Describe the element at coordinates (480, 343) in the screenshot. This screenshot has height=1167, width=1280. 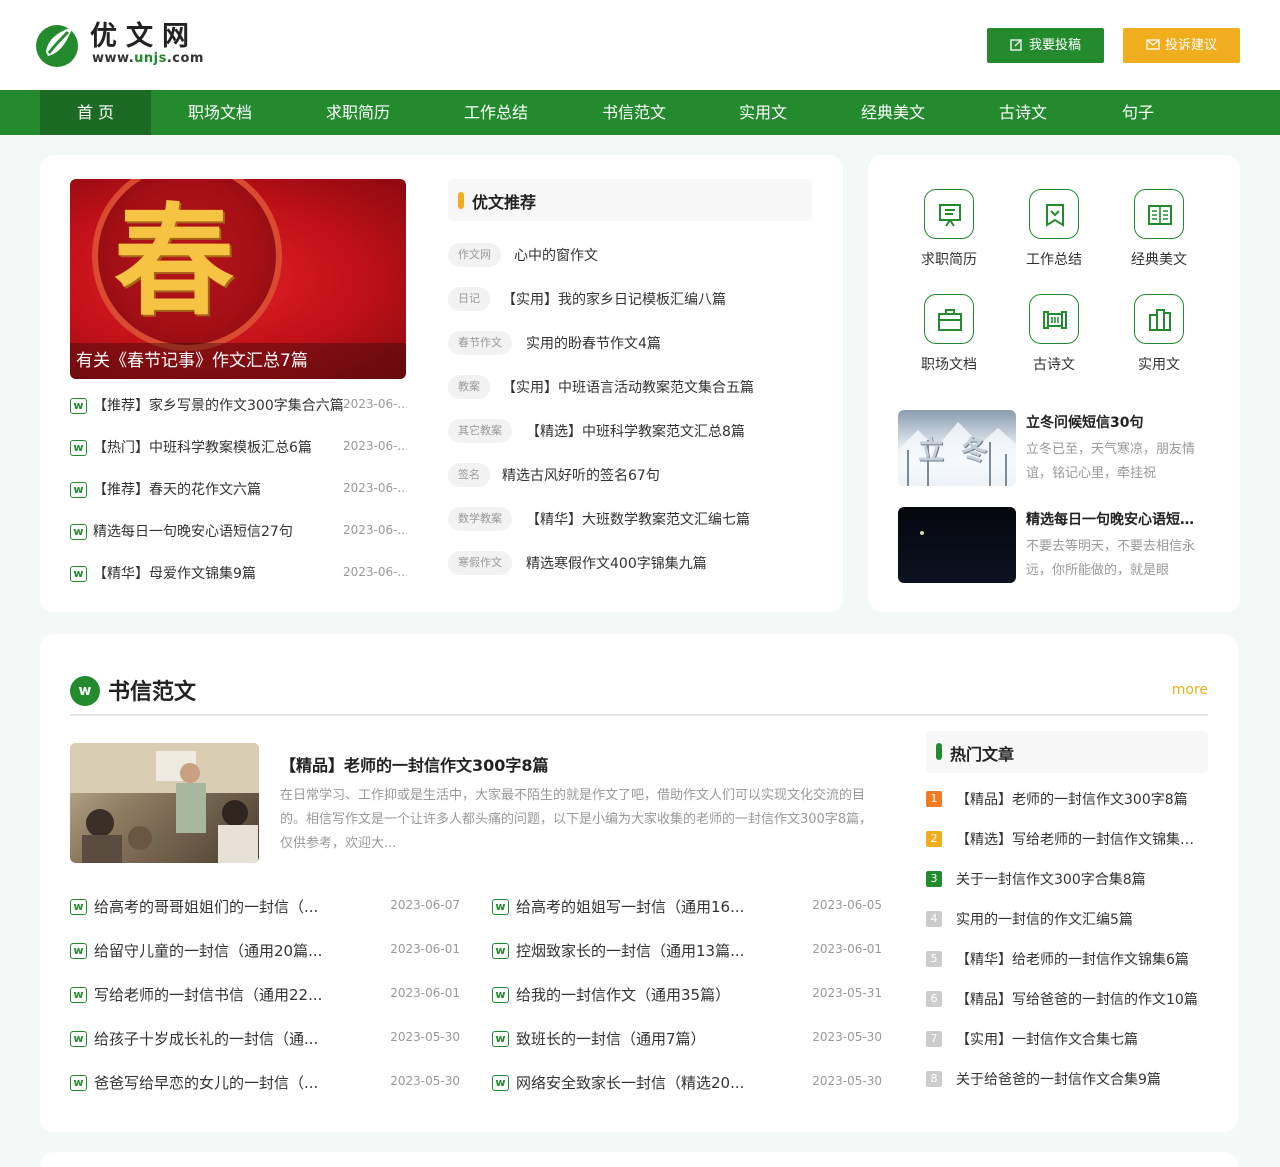
I see `tag-badge: 春节作文` at that location.